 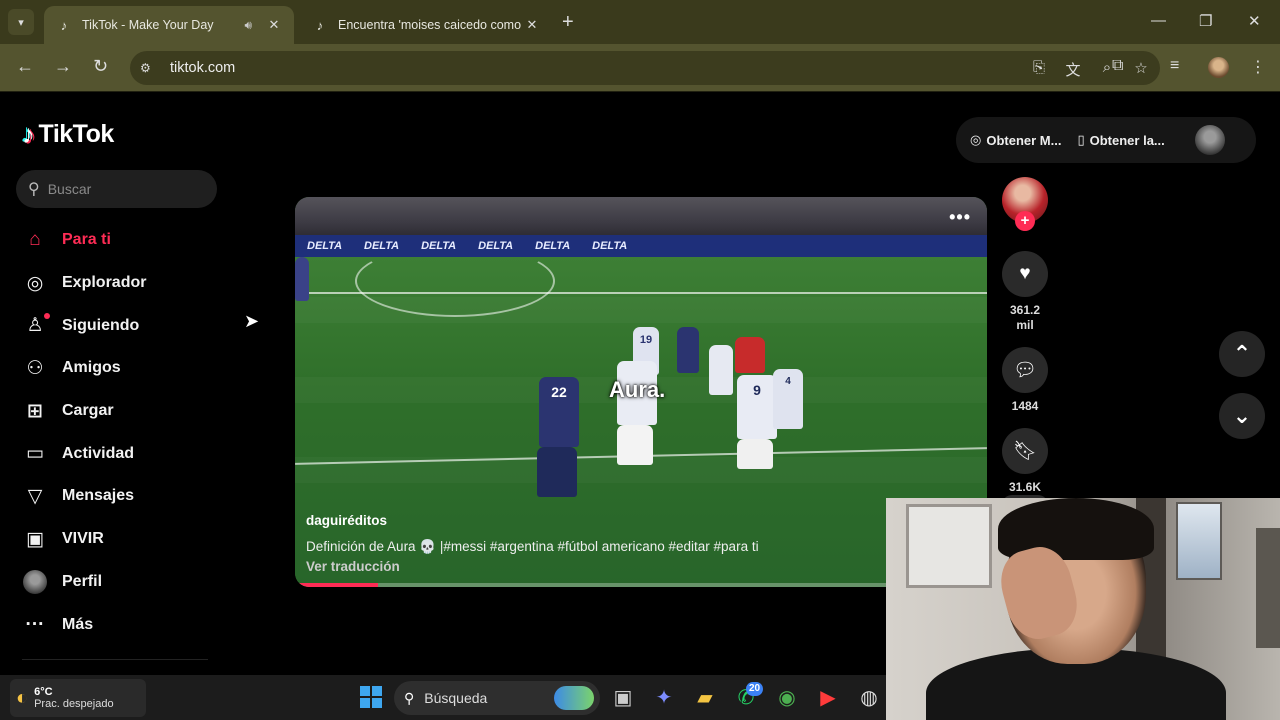 What do you see at coordinates (623, 697) in the screenshot?
I see `task-view-icon: ▣` at bounding box center [623, 697].